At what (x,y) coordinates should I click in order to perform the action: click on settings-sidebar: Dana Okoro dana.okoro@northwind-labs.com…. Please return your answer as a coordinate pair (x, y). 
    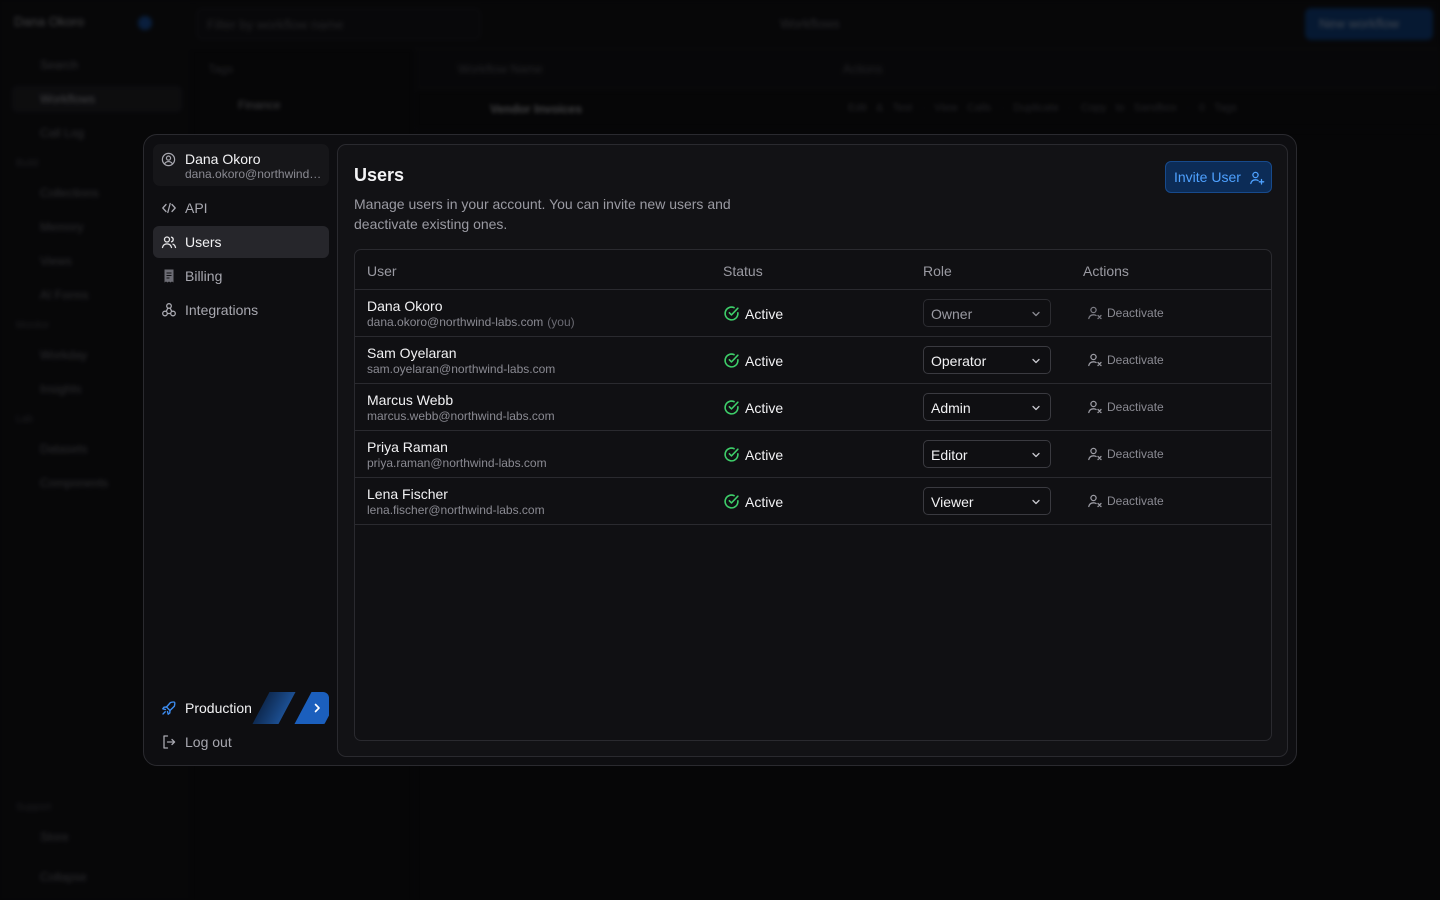
    Looking at the image, I should click on (240, 450).